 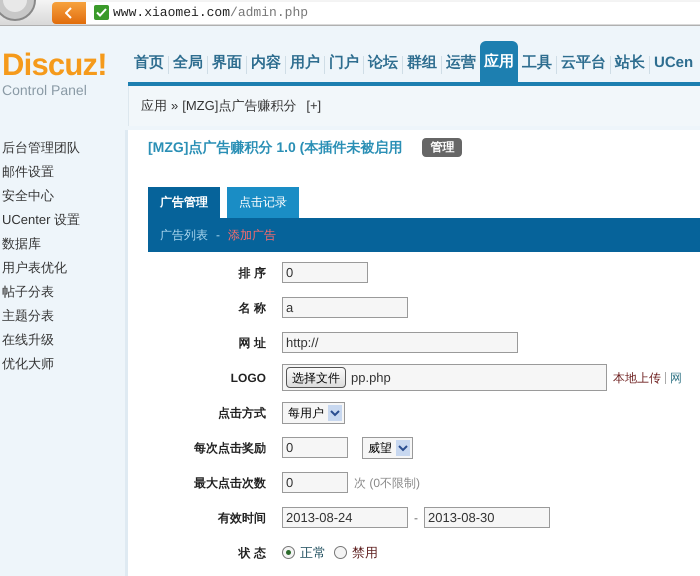 I want to click on manage-badge: 管理, so click(x=442, y=147).